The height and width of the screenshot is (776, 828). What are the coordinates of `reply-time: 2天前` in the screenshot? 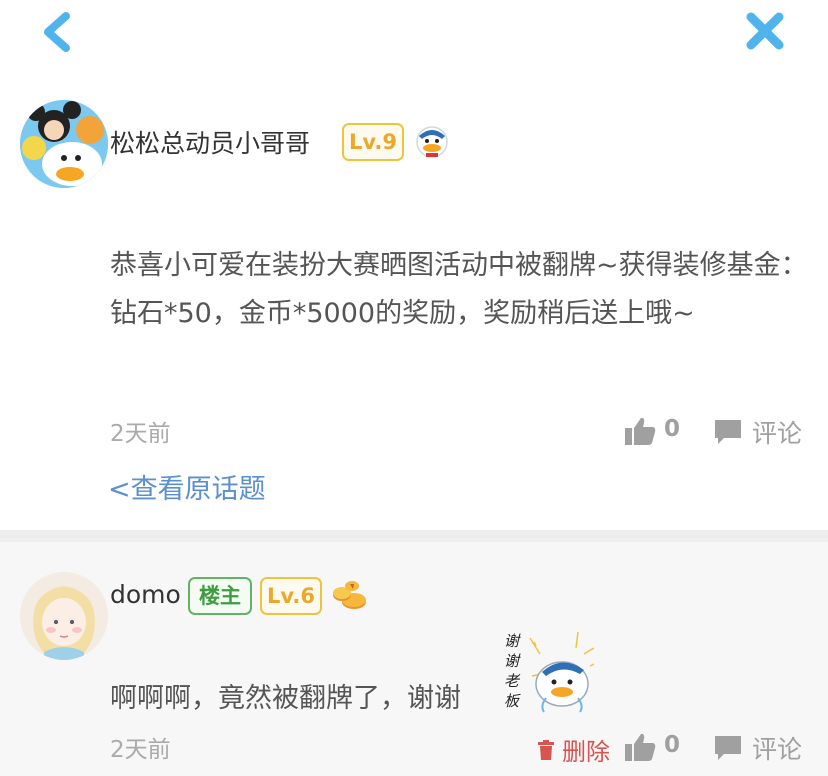 It's located at (140, 750).